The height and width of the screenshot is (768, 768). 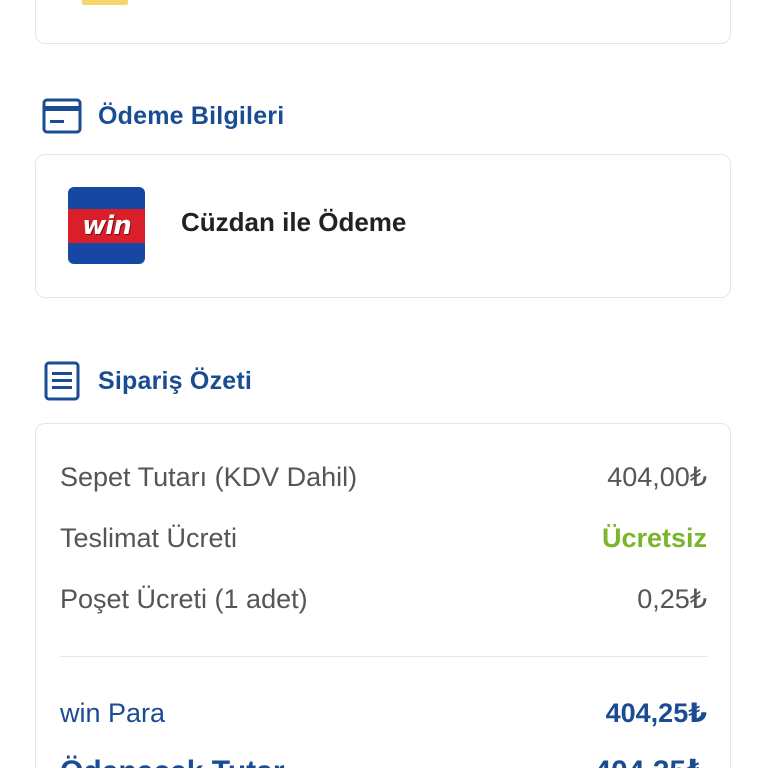 I want to click on payment-method-label: Cüzdan ile Ödeme, so click(x=294, y=222).